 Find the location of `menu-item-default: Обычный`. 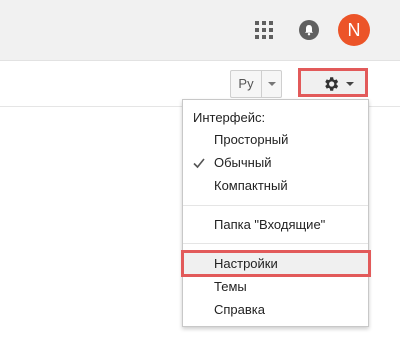

menu-item-default: Обычный is located at coordinates (275, 163).